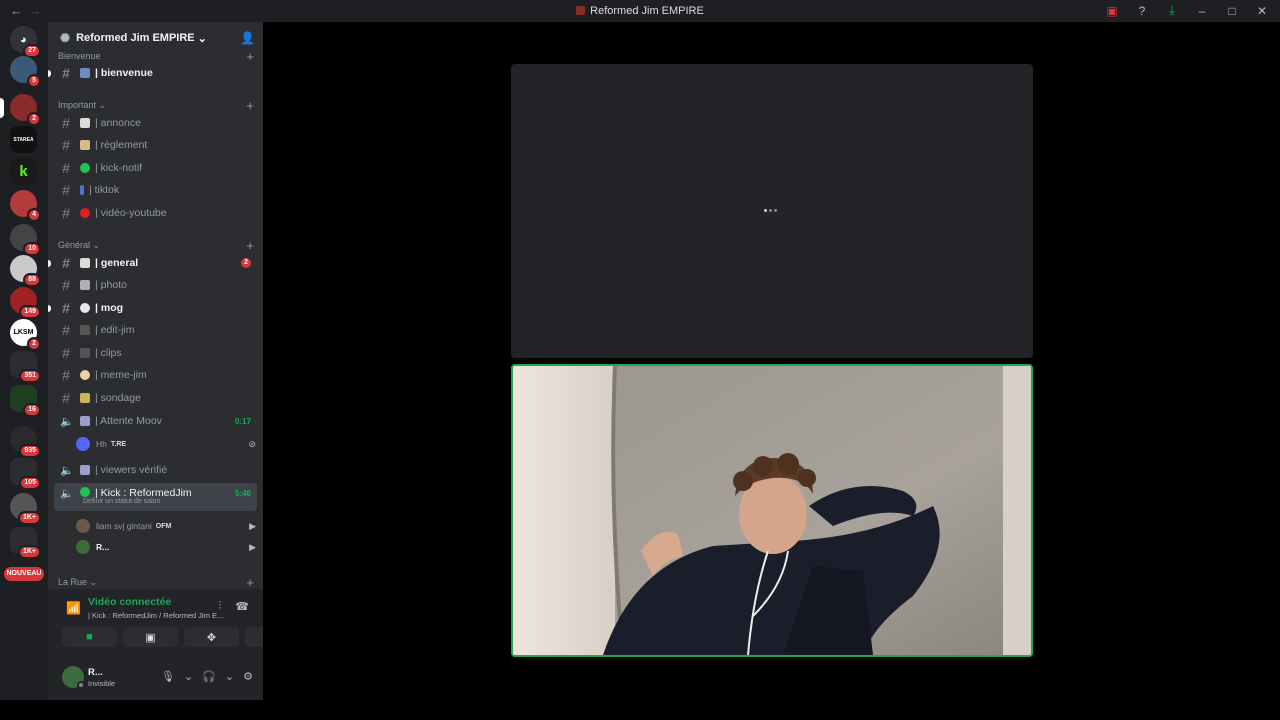 Image resolution: width=1280 pixels, height=720 pixels. Describe the element at coordinates (25, 240) in the screenshot. I see `guild-7: 10` at that location.